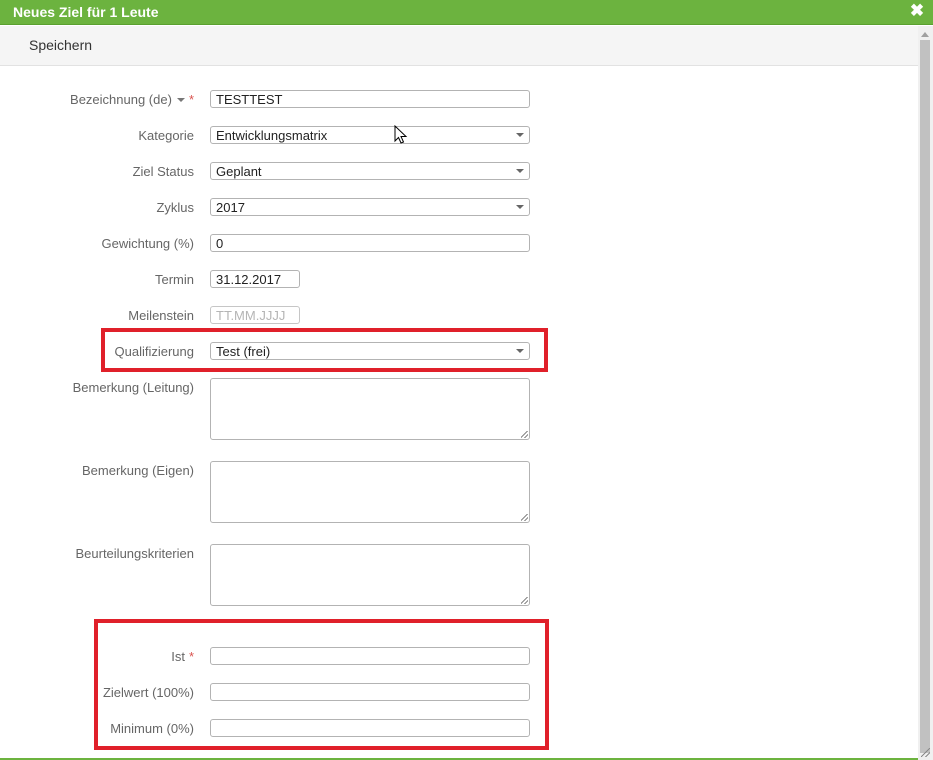 Image resolution: width=933 pixels, height=760 pixels. Describe the element at coordinates (180, 99) in the screenshot. I see `language-dropdown-caret-icon` at that location.